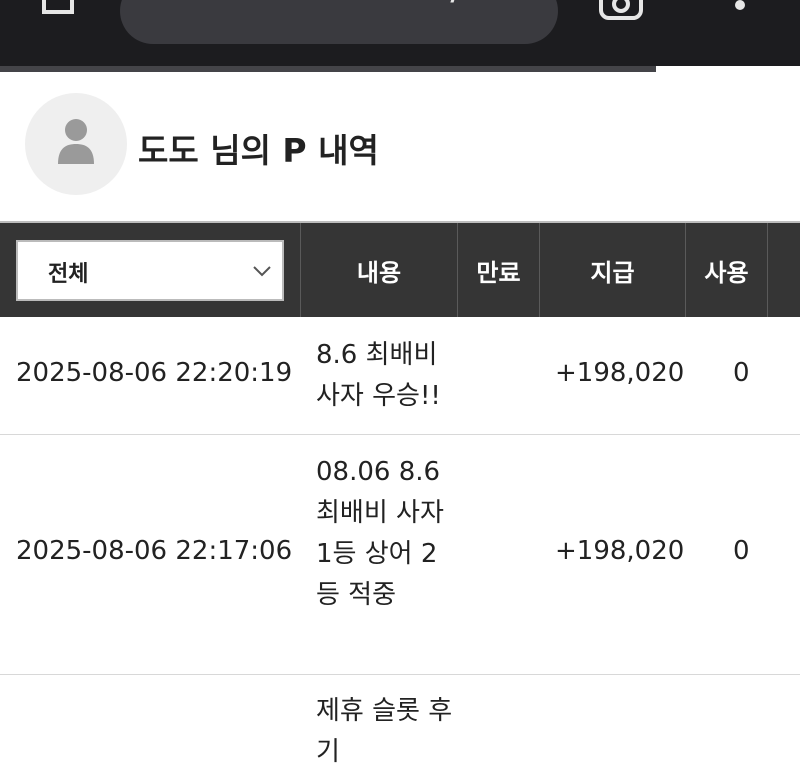 The height and width of the screenshot is (773, 800). What do you see at coordinates (613, 270) in the screenshot?
I see `column-header-grant: 지급` at bounding box center [613, 270].